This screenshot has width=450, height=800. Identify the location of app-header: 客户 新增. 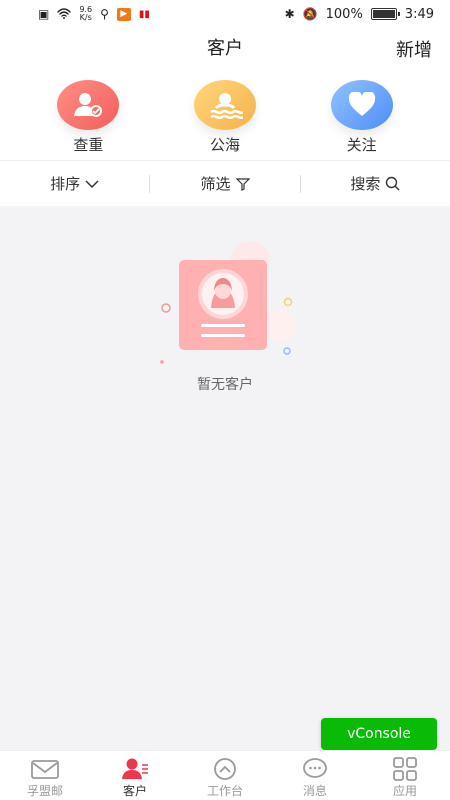
(225, 47).